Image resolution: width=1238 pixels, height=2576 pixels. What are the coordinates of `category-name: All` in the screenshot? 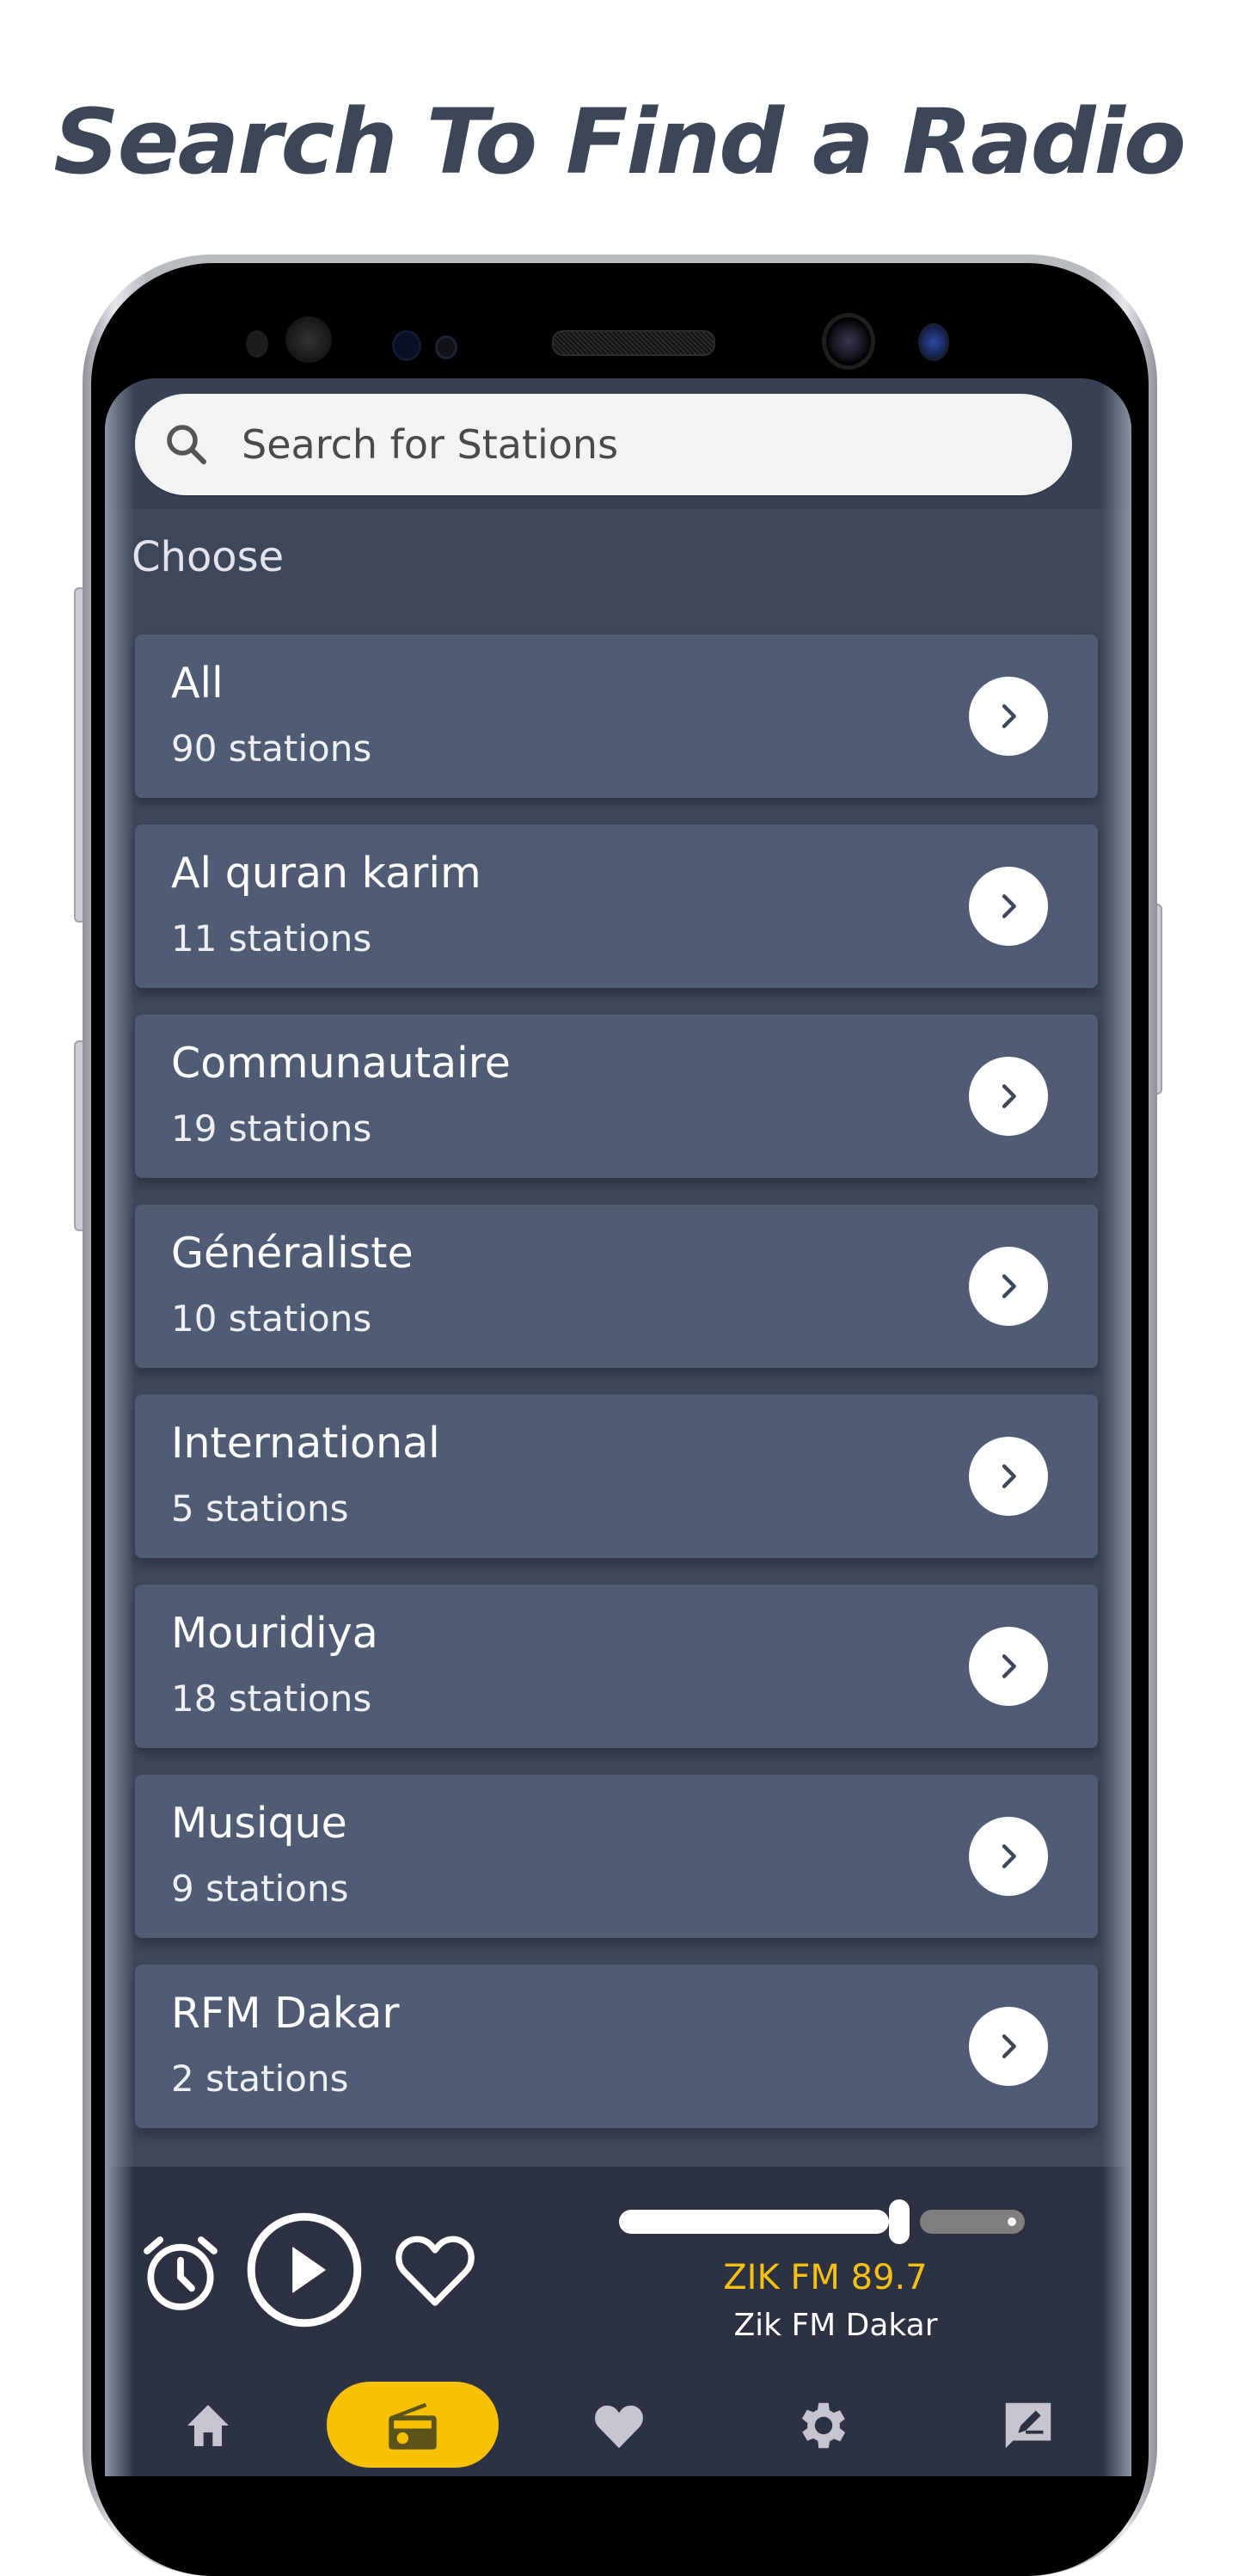 It's located at (197, 683).